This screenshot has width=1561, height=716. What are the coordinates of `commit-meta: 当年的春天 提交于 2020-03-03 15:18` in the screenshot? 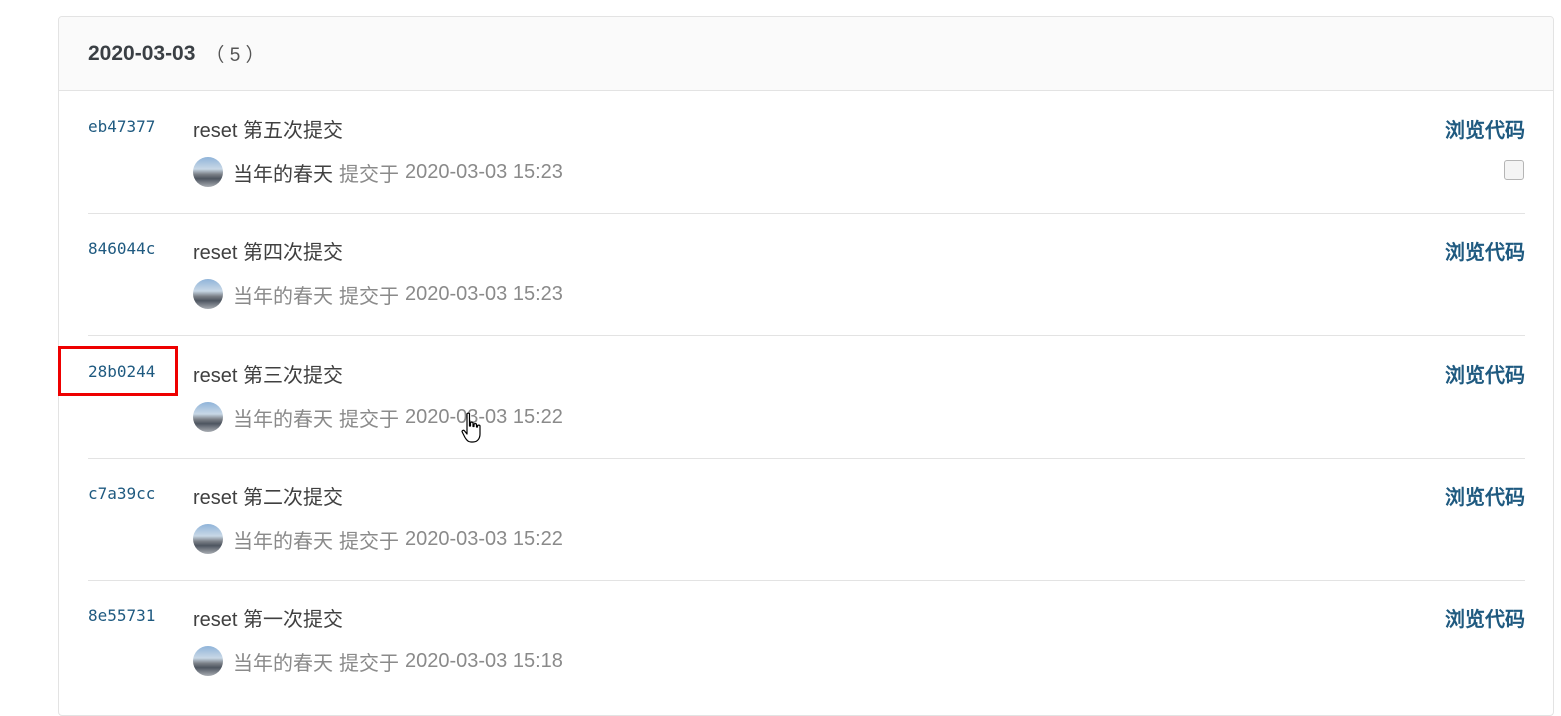 It's located at (378, 661).